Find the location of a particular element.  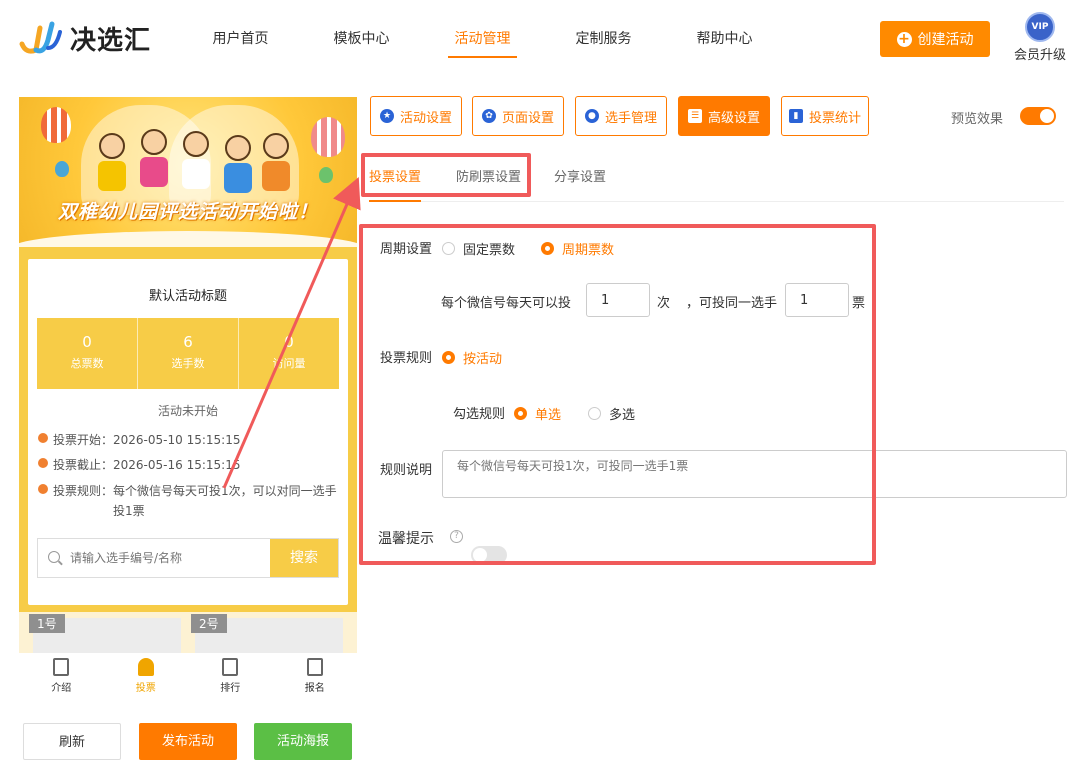

info-vote-rule: 投票规则： 每个微信号每天可投1次，可以对同一选手投1票 is located at coordinates (188, 501).